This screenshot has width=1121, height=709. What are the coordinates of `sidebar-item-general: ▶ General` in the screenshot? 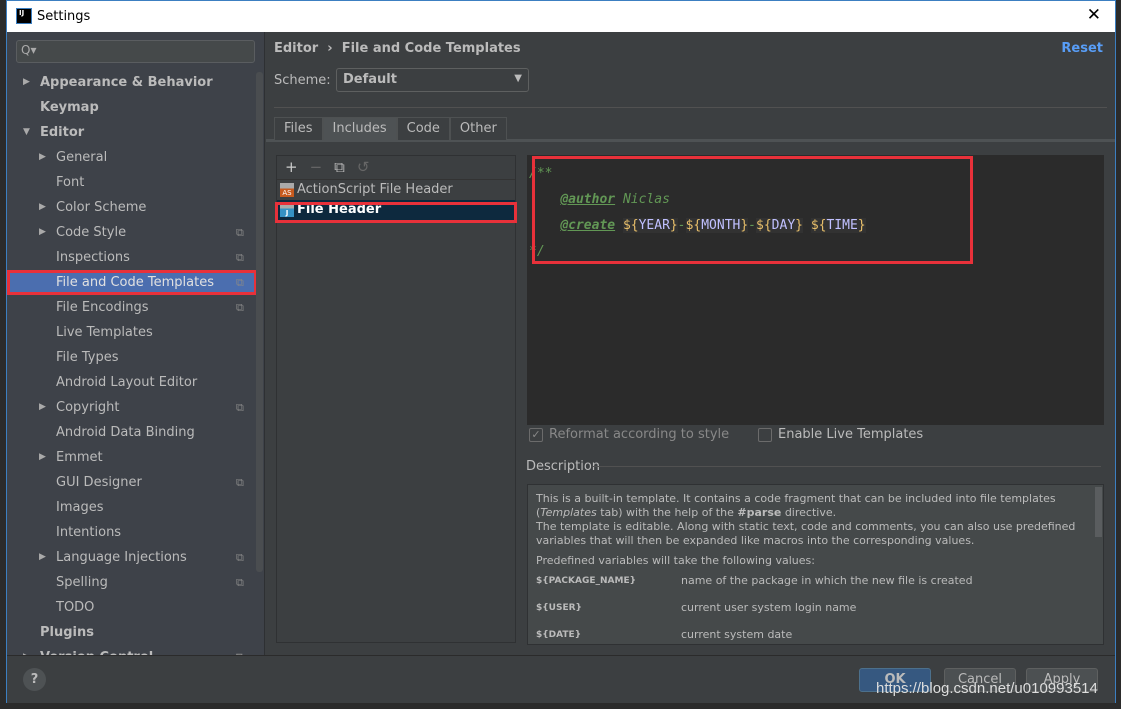 It's located at (132, 157).